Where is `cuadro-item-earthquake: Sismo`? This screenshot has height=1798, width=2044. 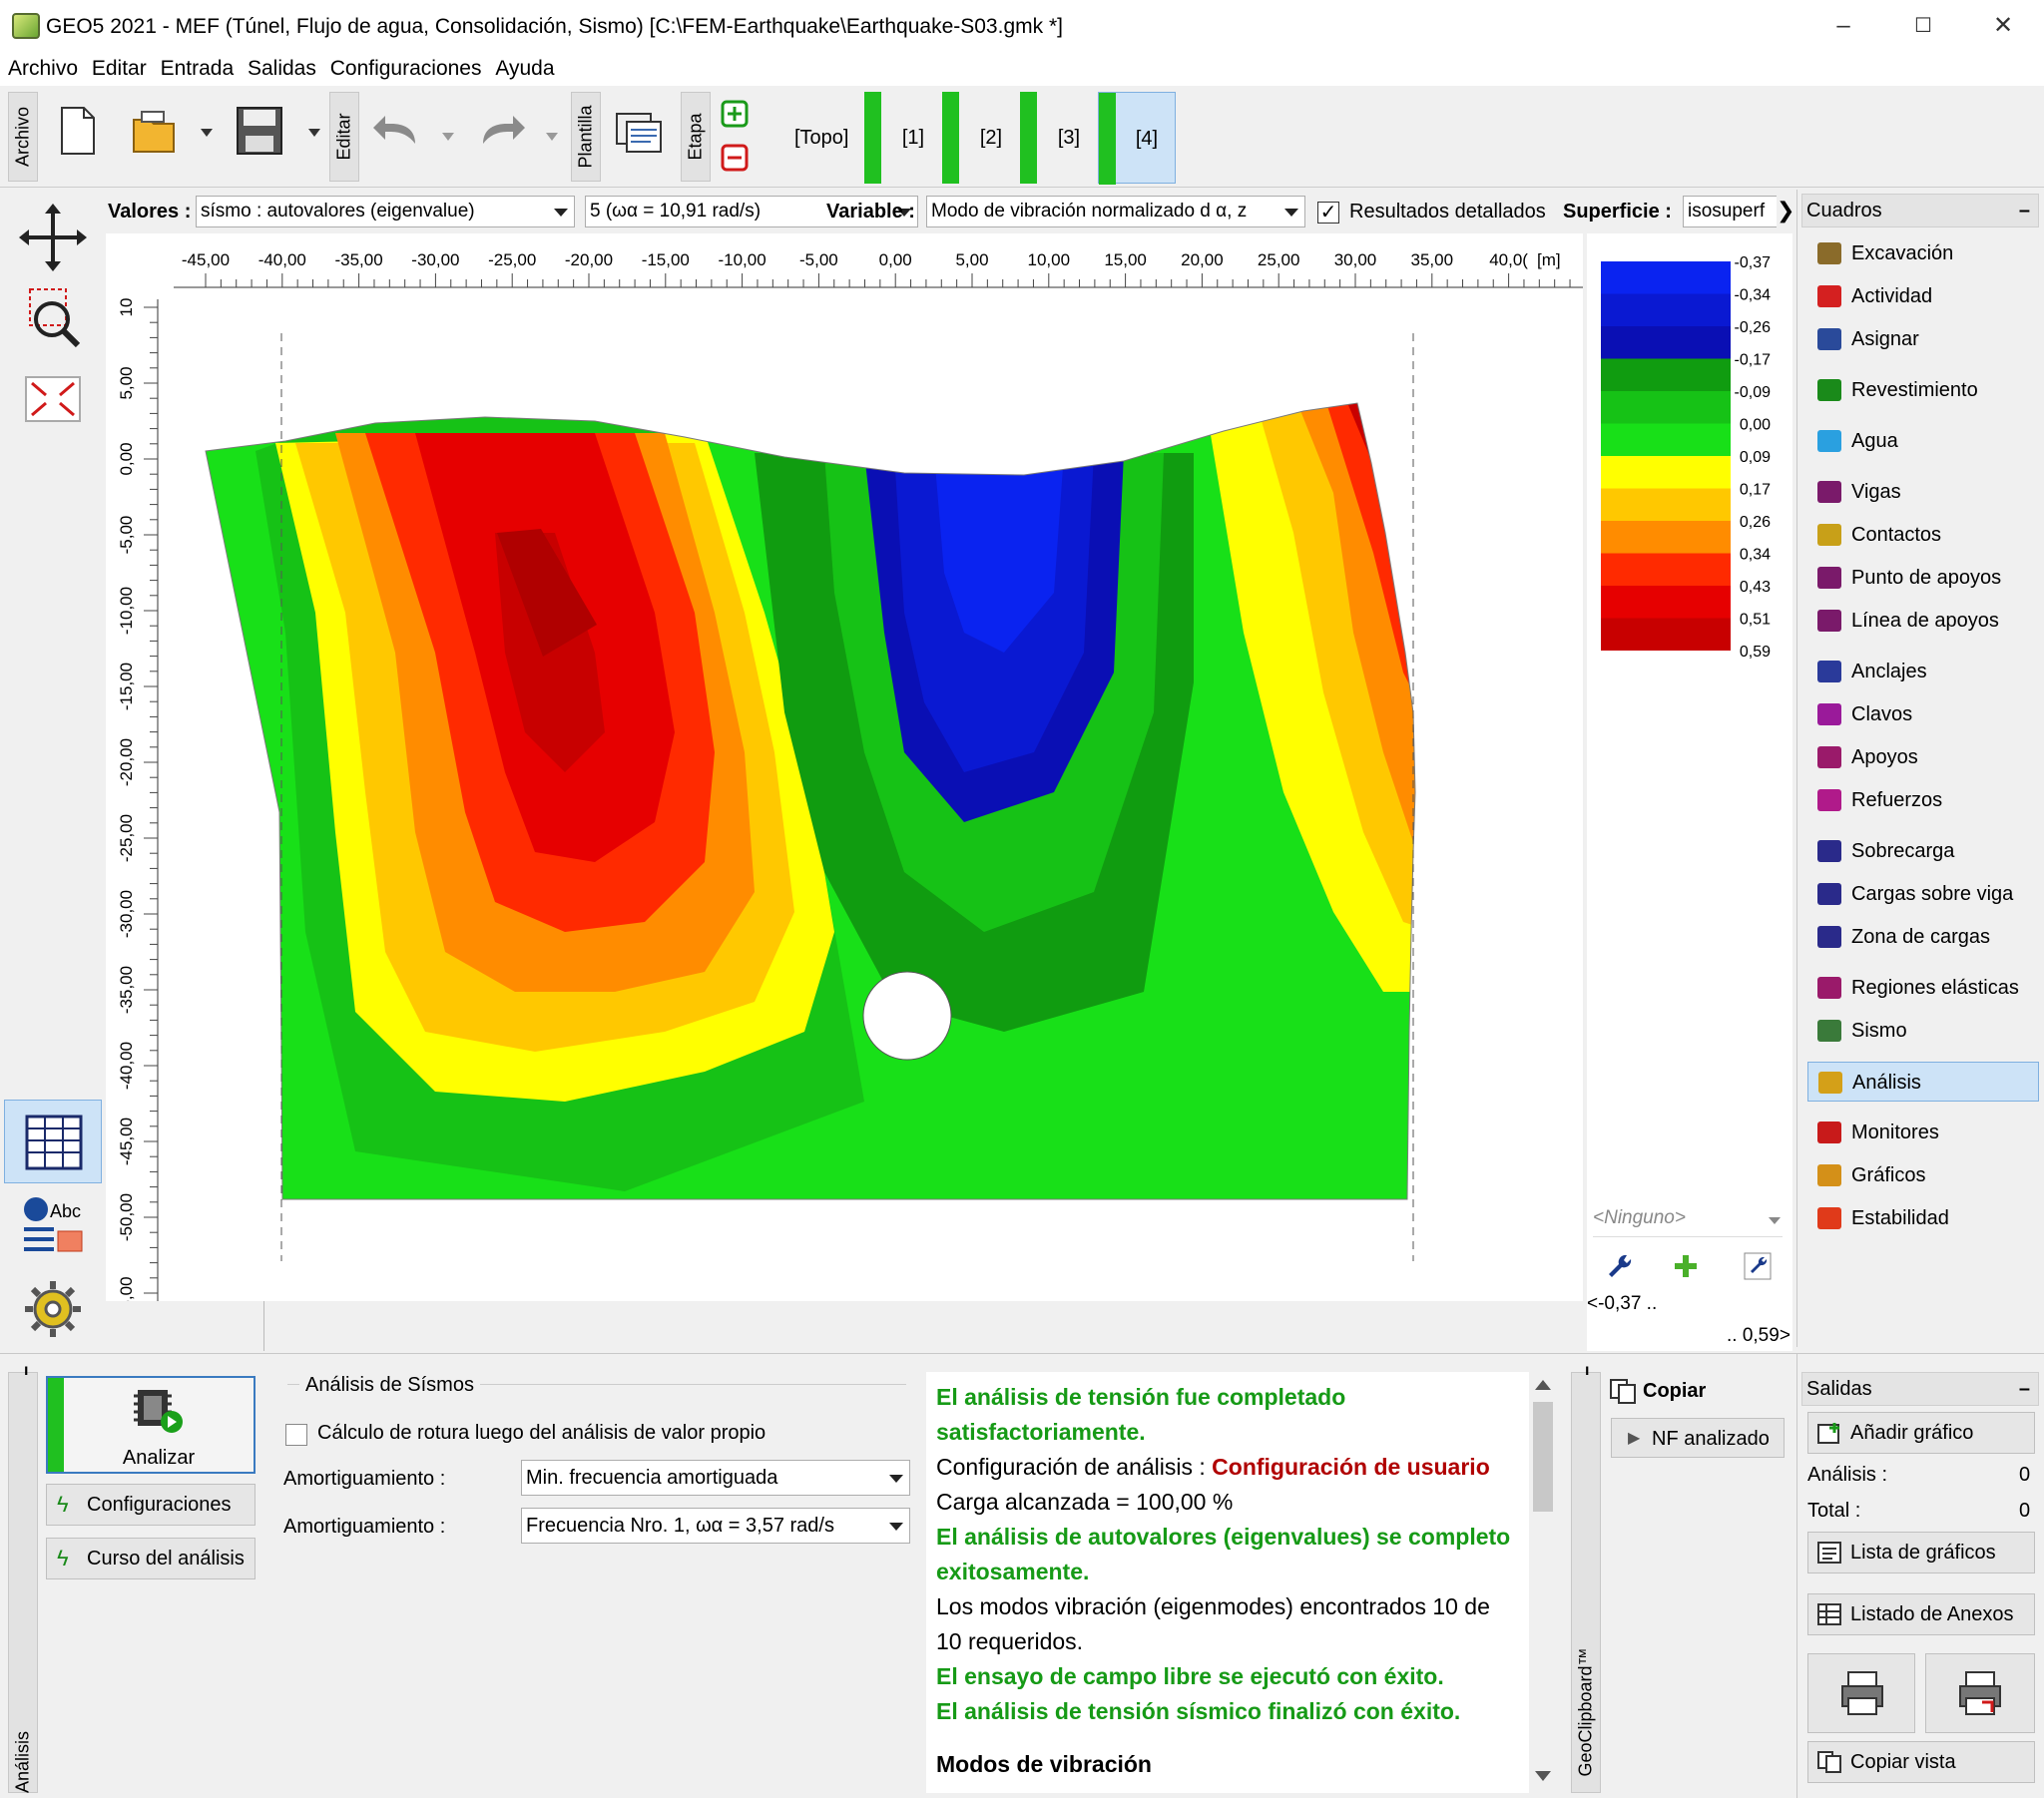 cuadro-item-earthquake: Sismo is located at coordinates (1928, 1031).